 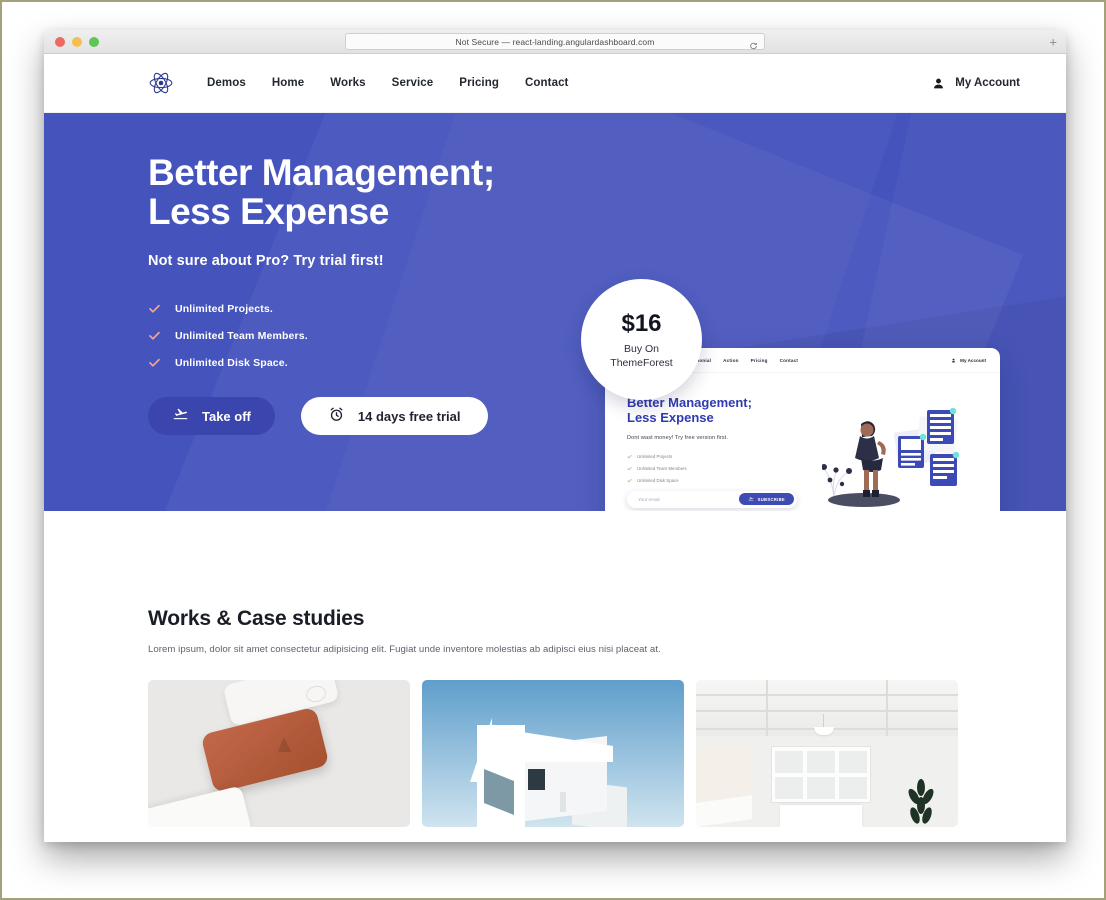 What do you see at coordinates (226, 83) in the screenshot?
I see `nav-link-demos: Demos` at bounding box center [226, 83].